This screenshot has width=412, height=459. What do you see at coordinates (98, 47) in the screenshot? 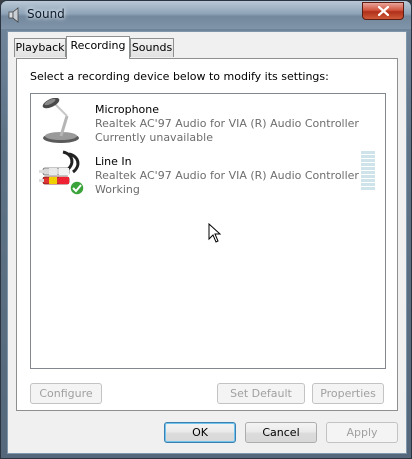
I see `tab-recording: Recording` at bounding box center [98, 47].